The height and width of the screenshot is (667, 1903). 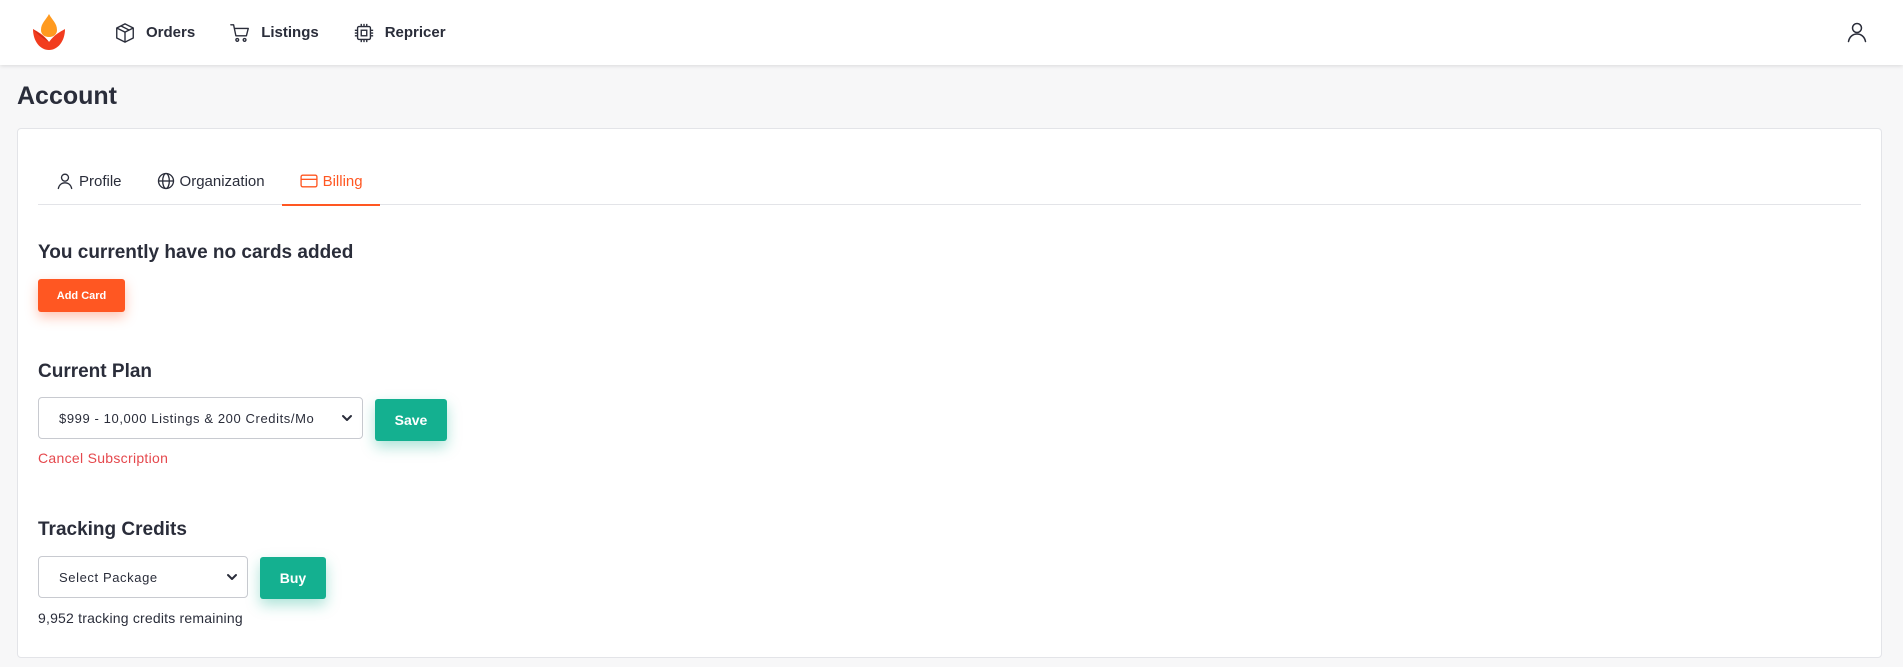 What do you see at coordinates (49, 32) in the screenshot?
I see `brand-logo` at bounding box center [49, 32].